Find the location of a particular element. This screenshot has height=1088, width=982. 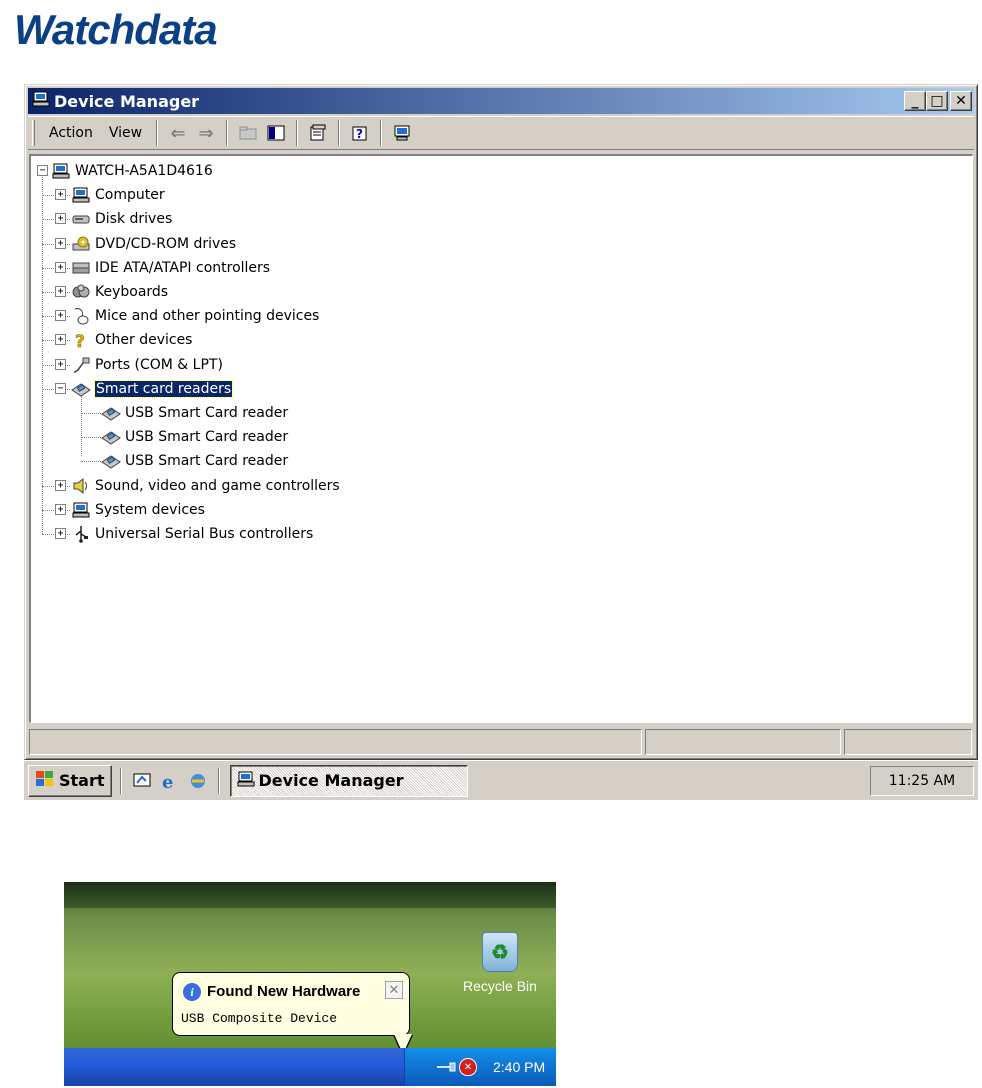

tree-item-system: System devices is located at coordinates (138, 510).